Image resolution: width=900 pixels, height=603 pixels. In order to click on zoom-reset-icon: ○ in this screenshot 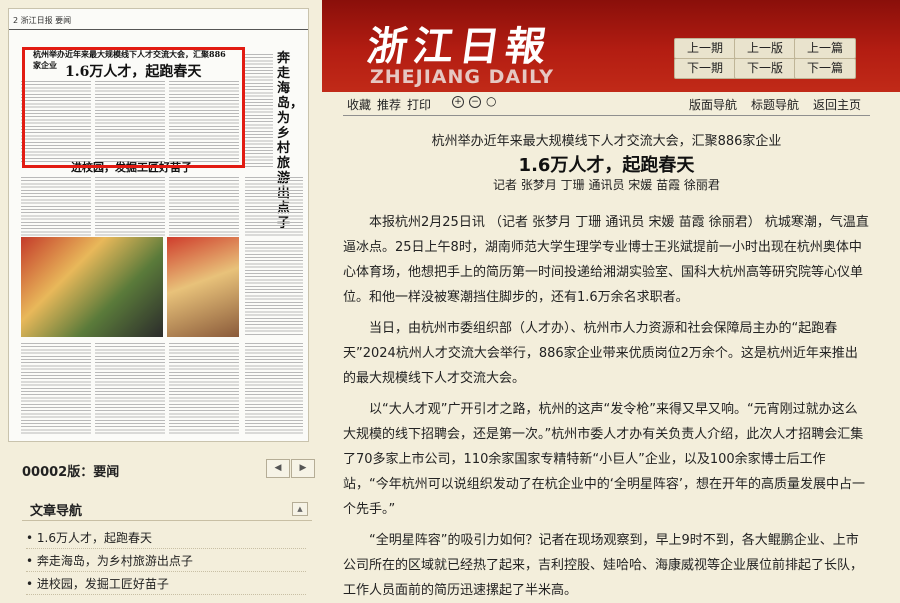, I will do `click(491, 101)`.